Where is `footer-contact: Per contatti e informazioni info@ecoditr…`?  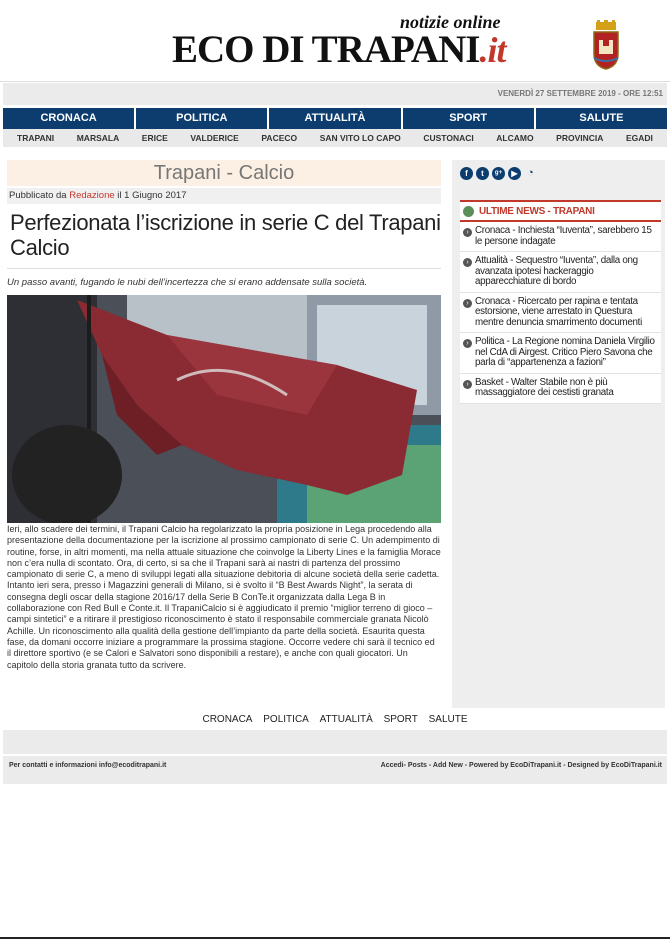
footer-contact: Per contatti e informazioni info@ecoditr… is located at coordinates (87, 765).